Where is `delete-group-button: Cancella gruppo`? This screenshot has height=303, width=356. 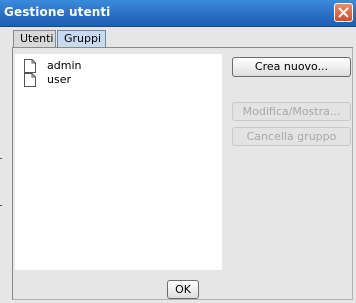
delete-group-button: Cancella gruppo is located at coordinates (291, 136).